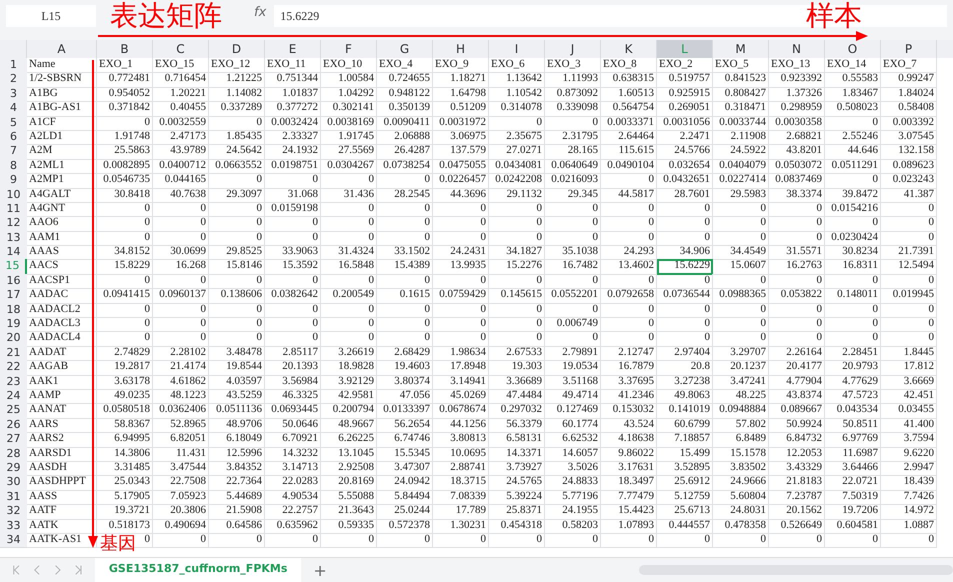 This screenshot has width=953, height=582. What do you see at coordinates (573, 152) in the screenshot?
I see `table-cell: 28.165` at bounding box center [573, 152].